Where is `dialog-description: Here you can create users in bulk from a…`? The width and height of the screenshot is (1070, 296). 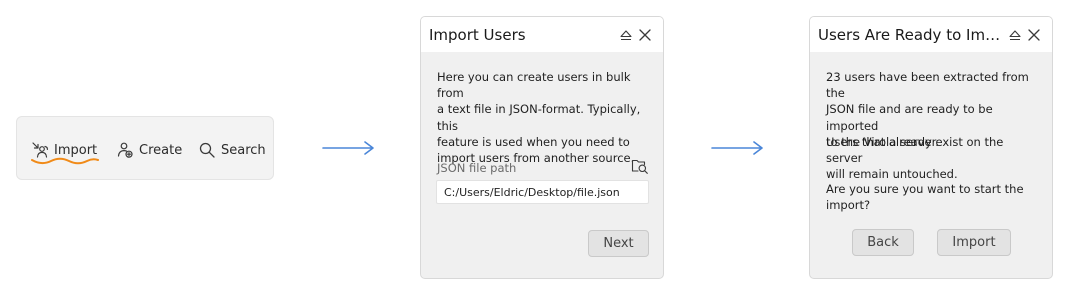 dialog-description: Here you can create users in bulk from a… is located at coordinates (544, 117).